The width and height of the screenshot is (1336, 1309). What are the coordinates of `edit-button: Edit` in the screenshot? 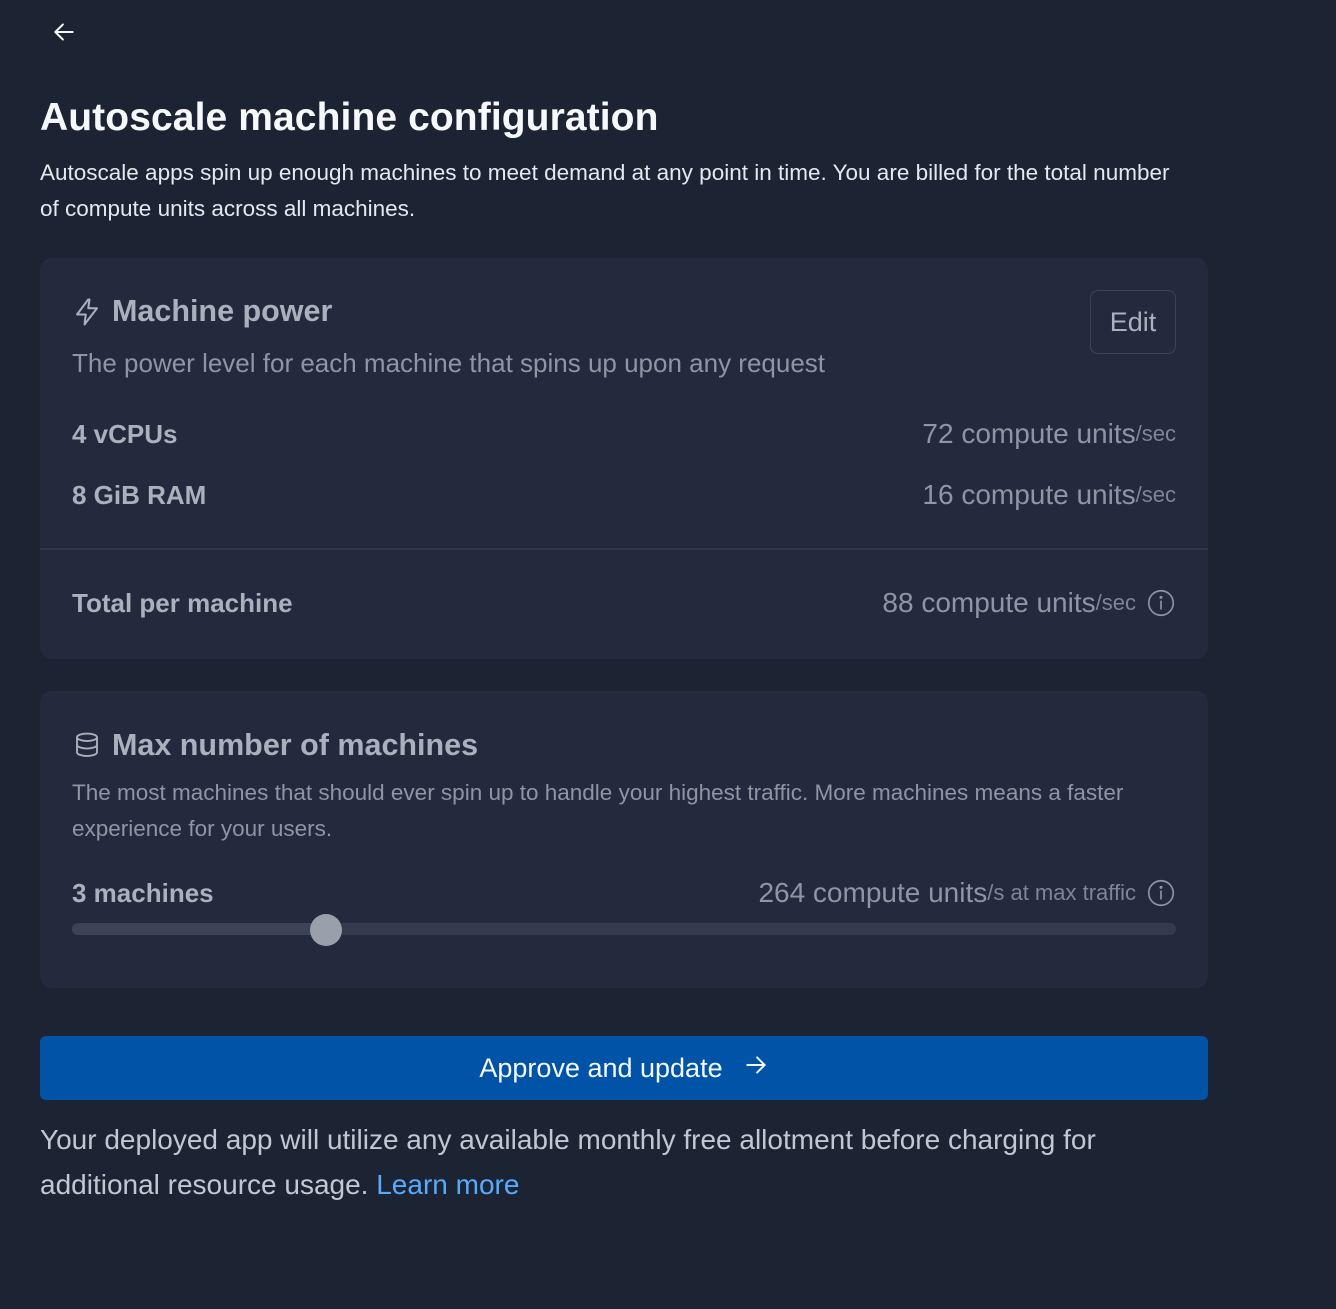 It's located at (1133, 322).